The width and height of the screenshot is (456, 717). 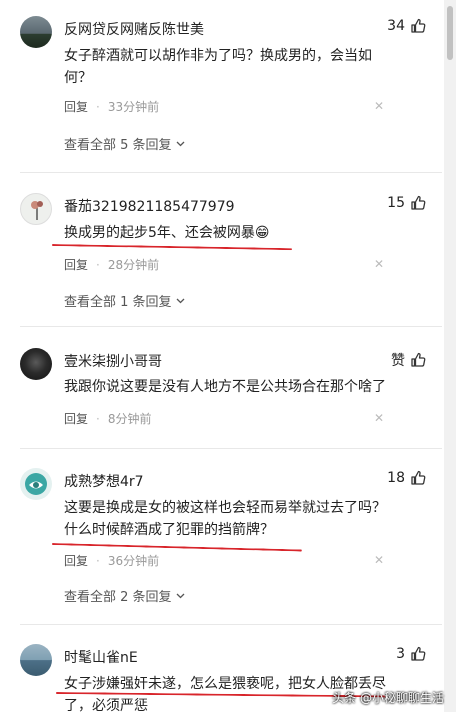 What do you see at coordinates (388, 698) in the screenshot?
I see `watermark: 头条 @小秘聊聊生活` at bounding box center [388, 698].